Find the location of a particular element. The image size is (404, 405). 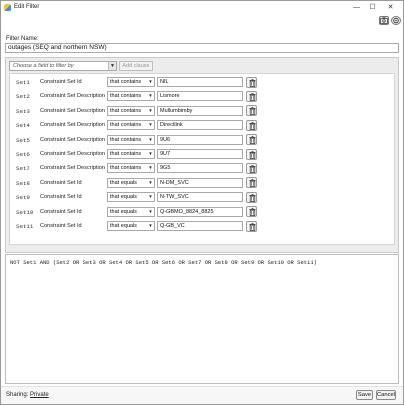

set-id: Set5 is located at coordinates (23, 140).